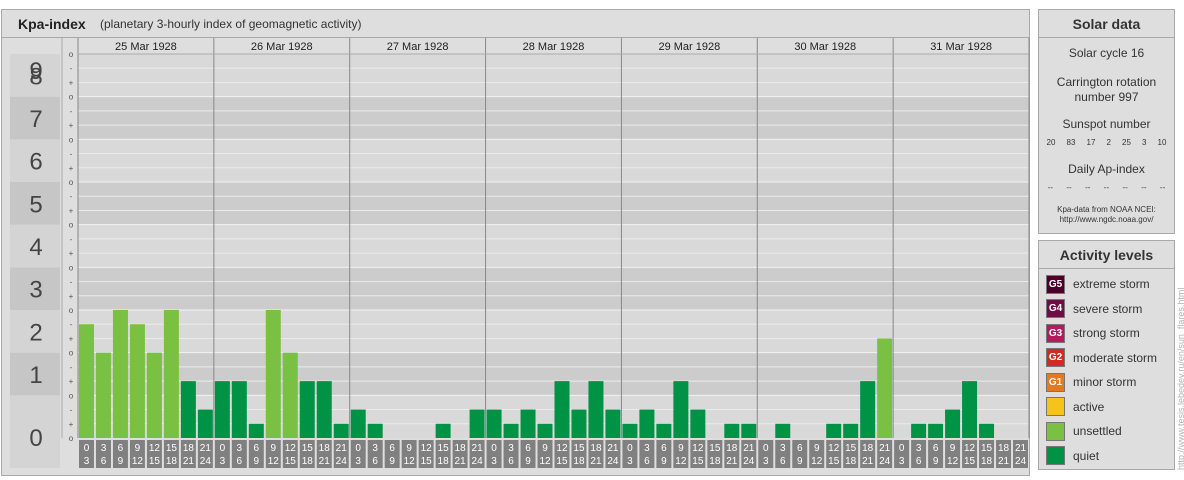  I want to click on legend-label: moderate storm, so click(1115, 357).